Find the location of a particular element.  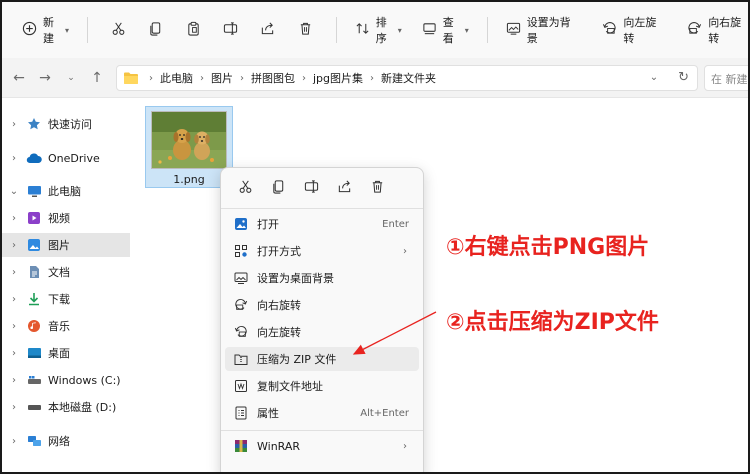

address-bar: › 此电脑 › 图片 › 拼图图包 › jpg图片集 › 新建文件夹 ⌄ ↻ is located at coordinates (407, 78).